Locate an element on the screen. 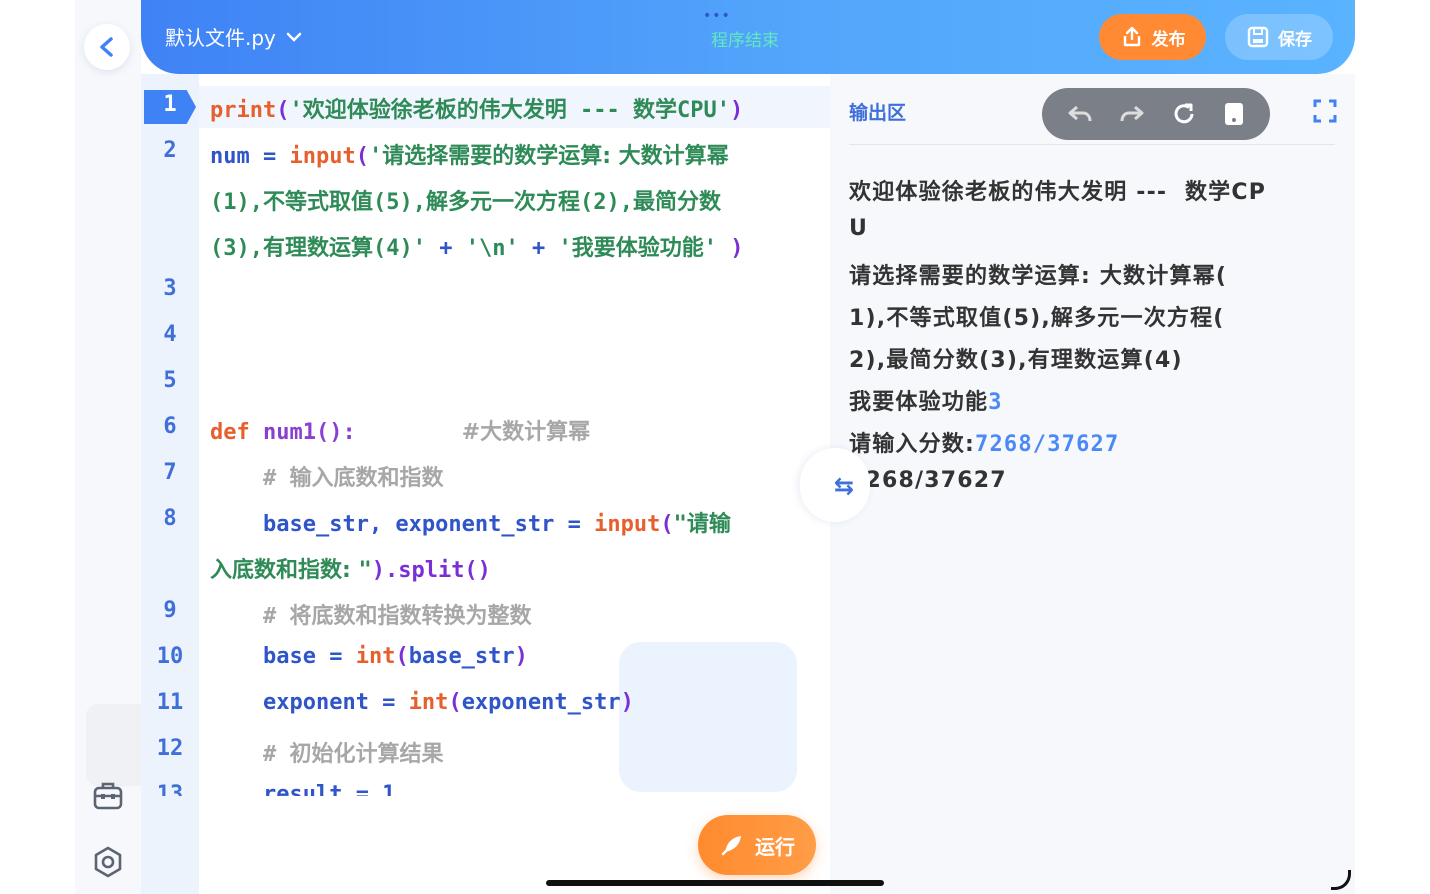  chevron-left-icon is located at coordinates (106, 47).